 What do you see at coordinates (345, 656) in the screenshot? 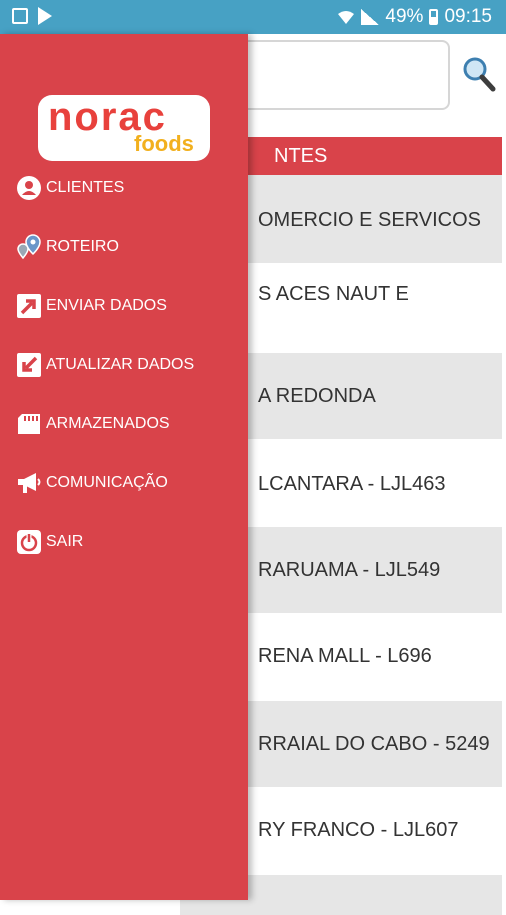
I see `list-item-label: RENA MALL - L696` at bounding box center [345, 656].